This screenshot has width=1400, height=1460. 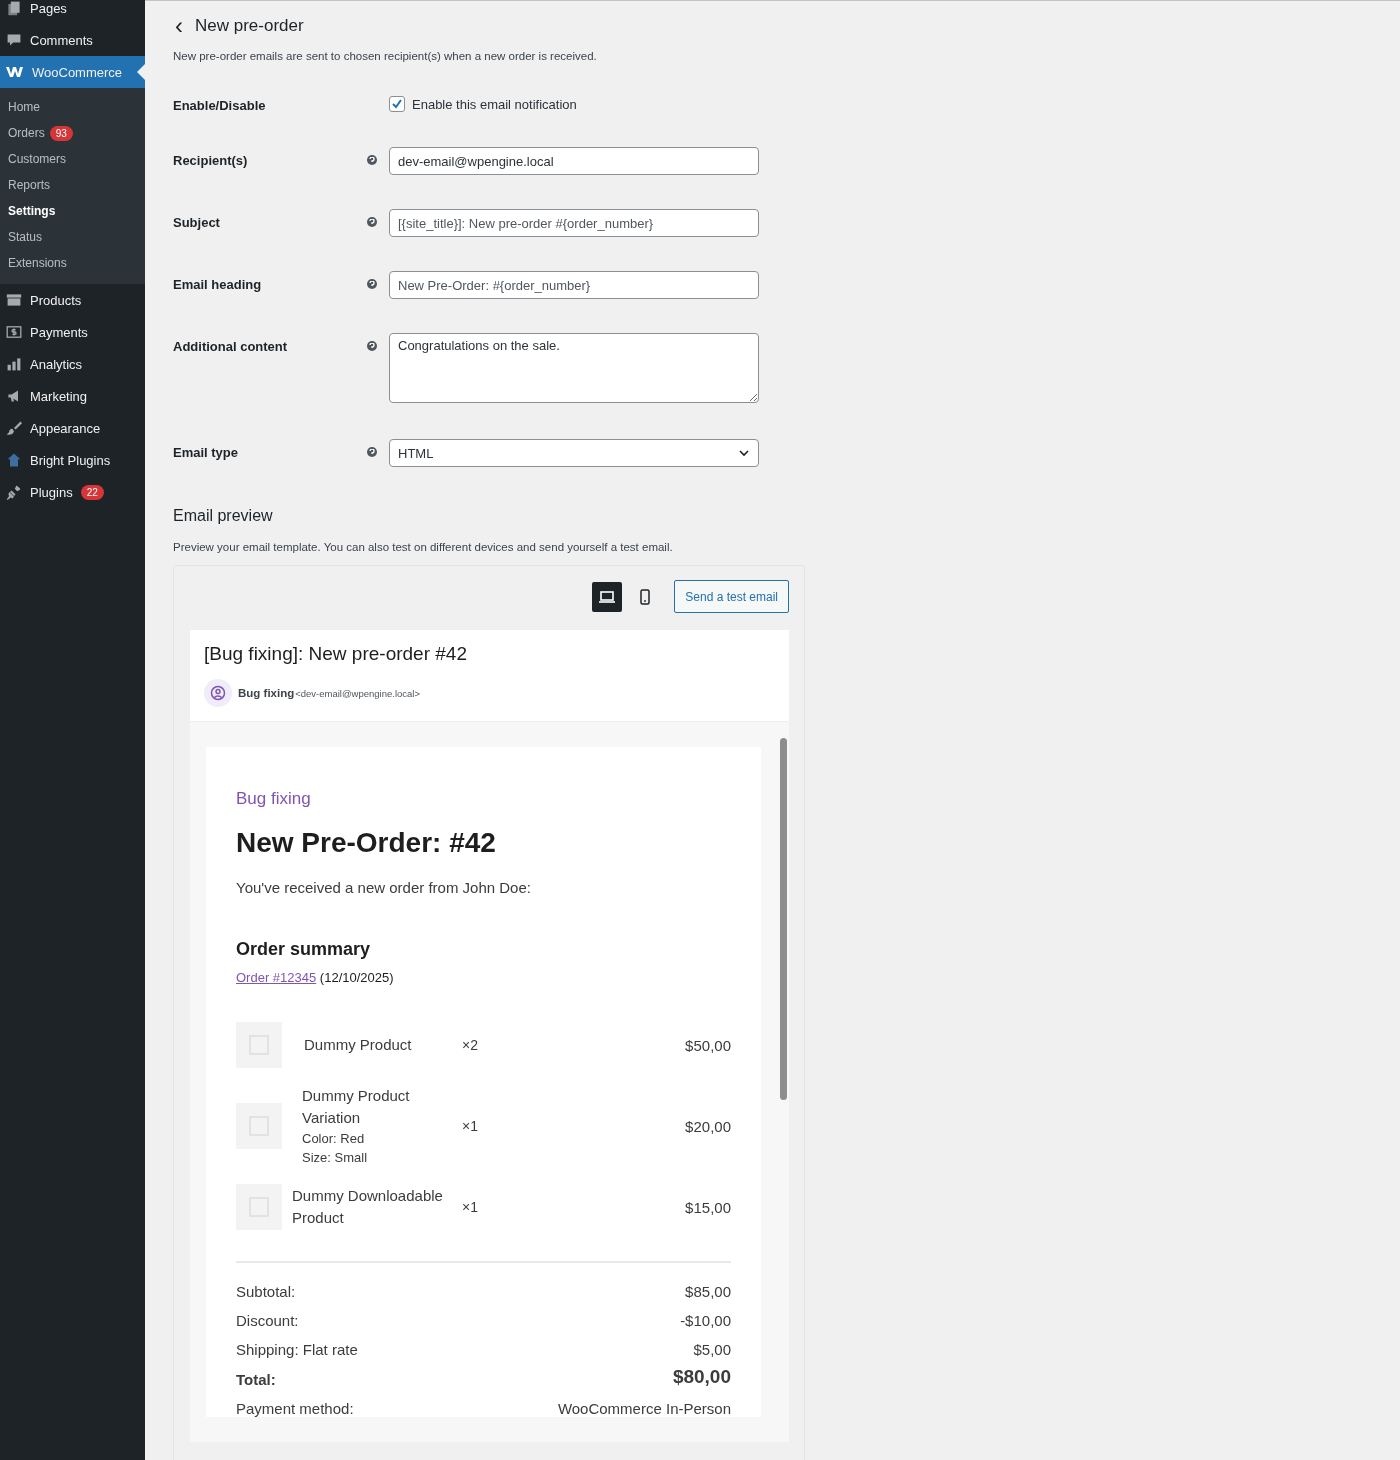 What do you see at coordinates (218, 284) in the screenshot?
I see `field-label: Email heading` at bounding box center [218, 284].